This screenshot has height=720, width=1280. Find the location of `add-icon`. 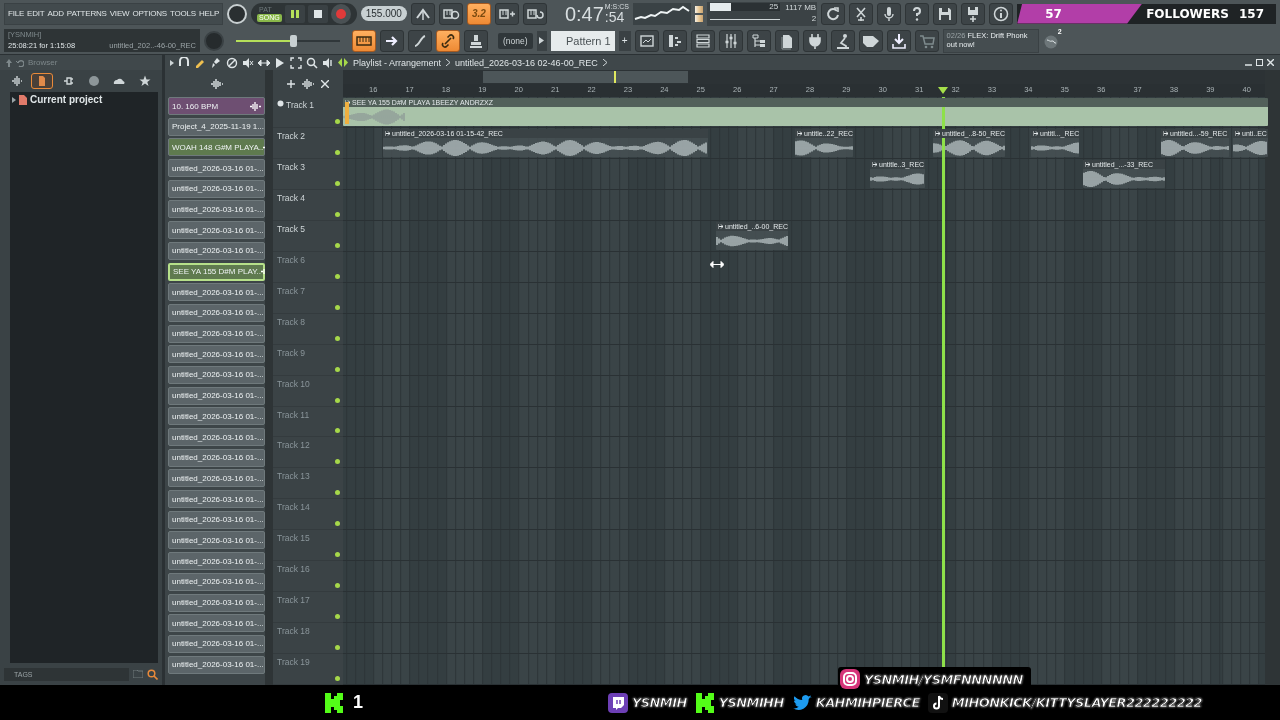

add-icon is located at coordinates (291, 83).